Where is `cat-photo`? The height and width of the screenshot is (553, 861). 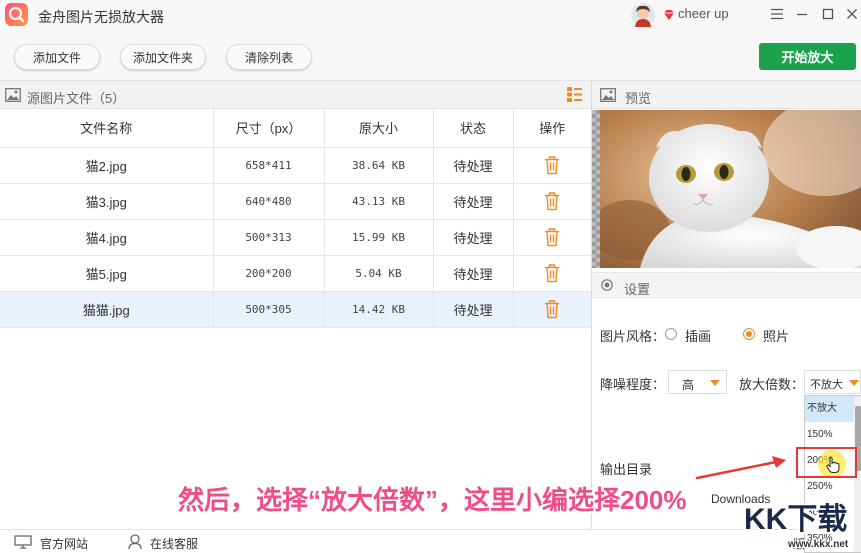 cat-photo is located at coordinates (730, 189).